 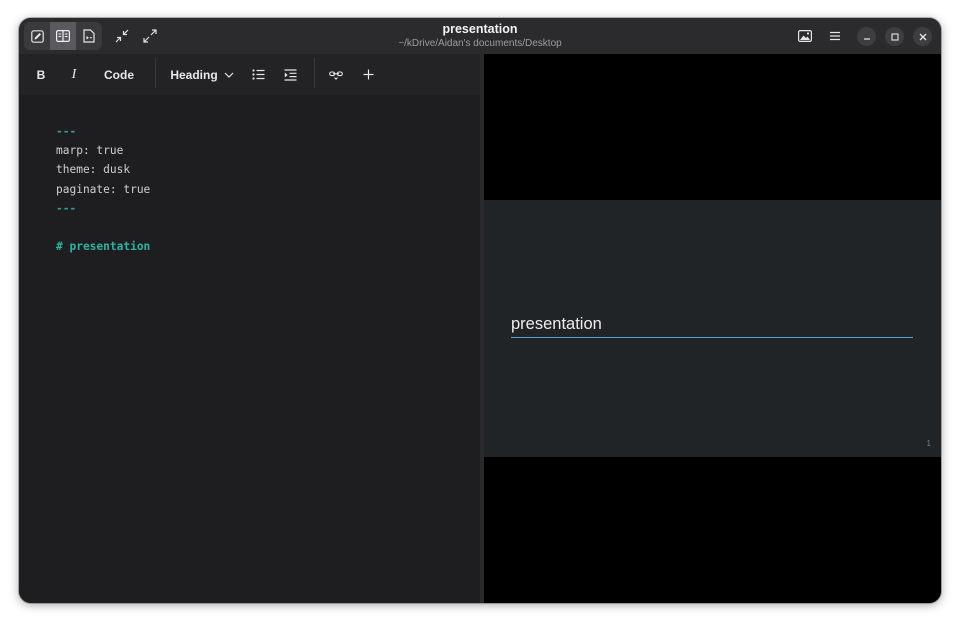 I want to click on minimize-icon, so click(x=866, y=38).